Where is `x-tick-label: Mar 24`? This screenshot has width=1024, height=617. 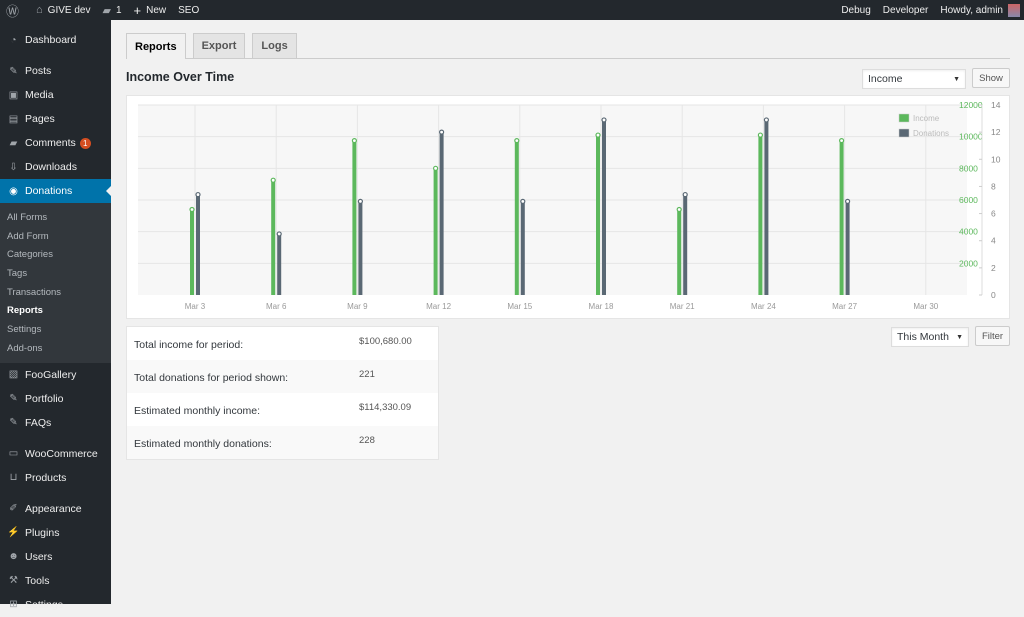 x-tick-label: Mar 24 is located at coordinates (763, 306).